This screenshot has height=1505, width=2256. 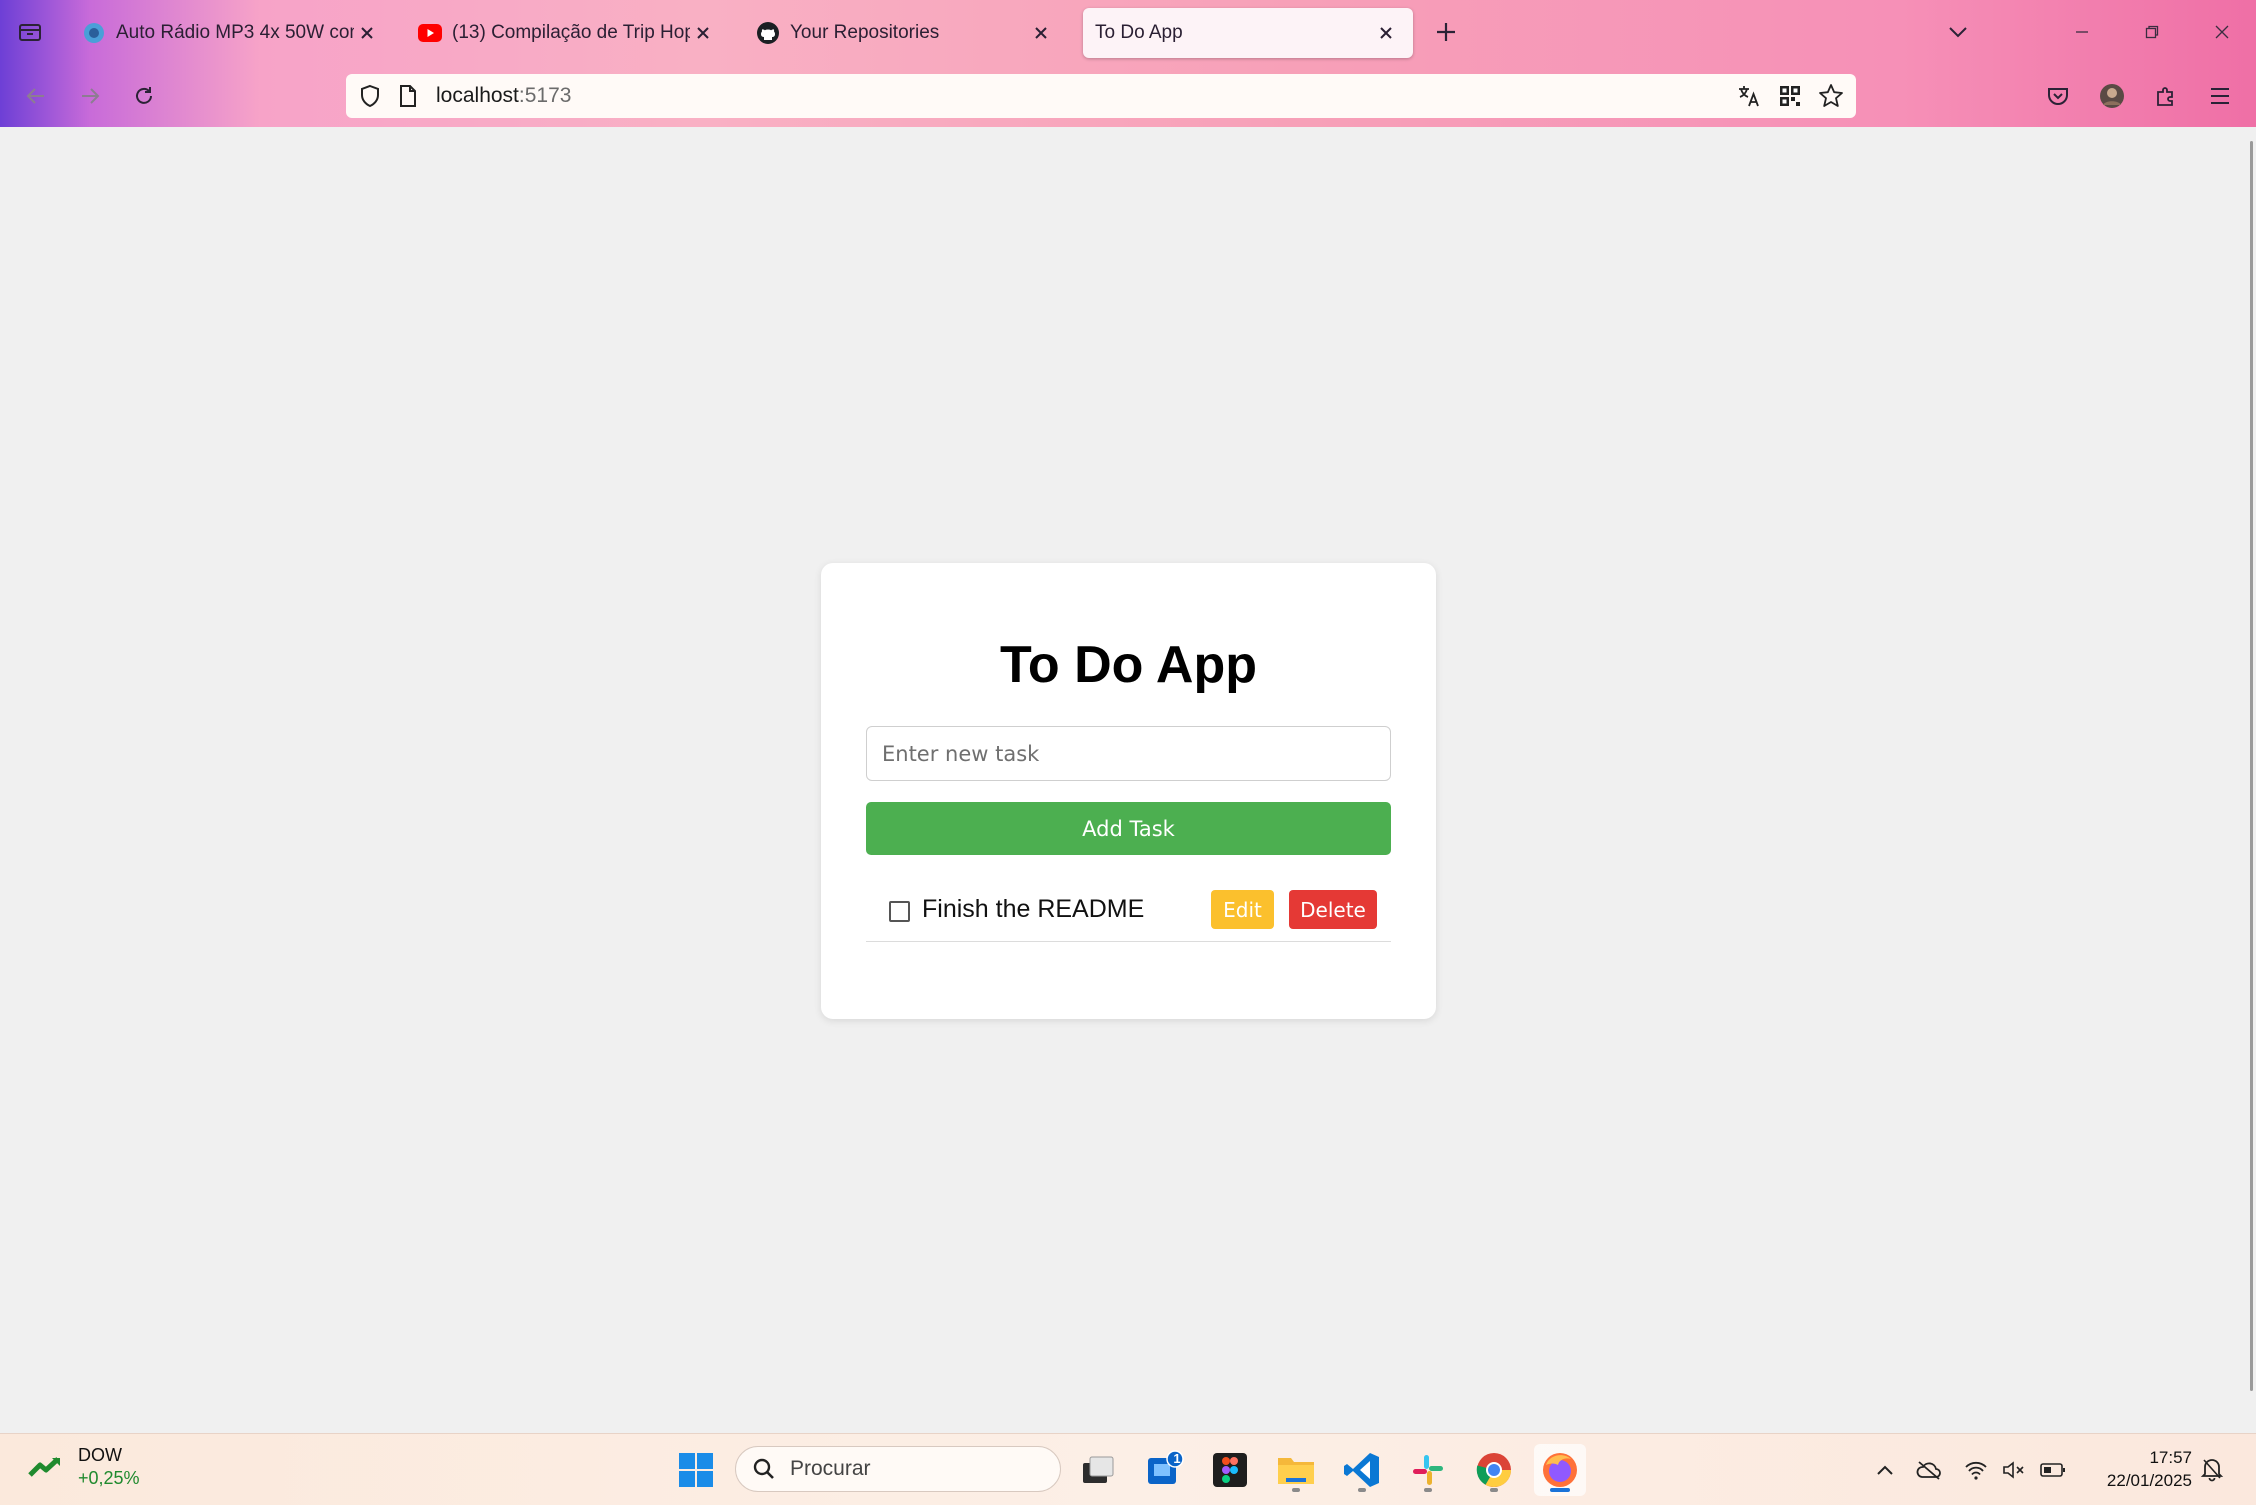 I want to click on app-title: To Do App, so click(x=1128, y=665).